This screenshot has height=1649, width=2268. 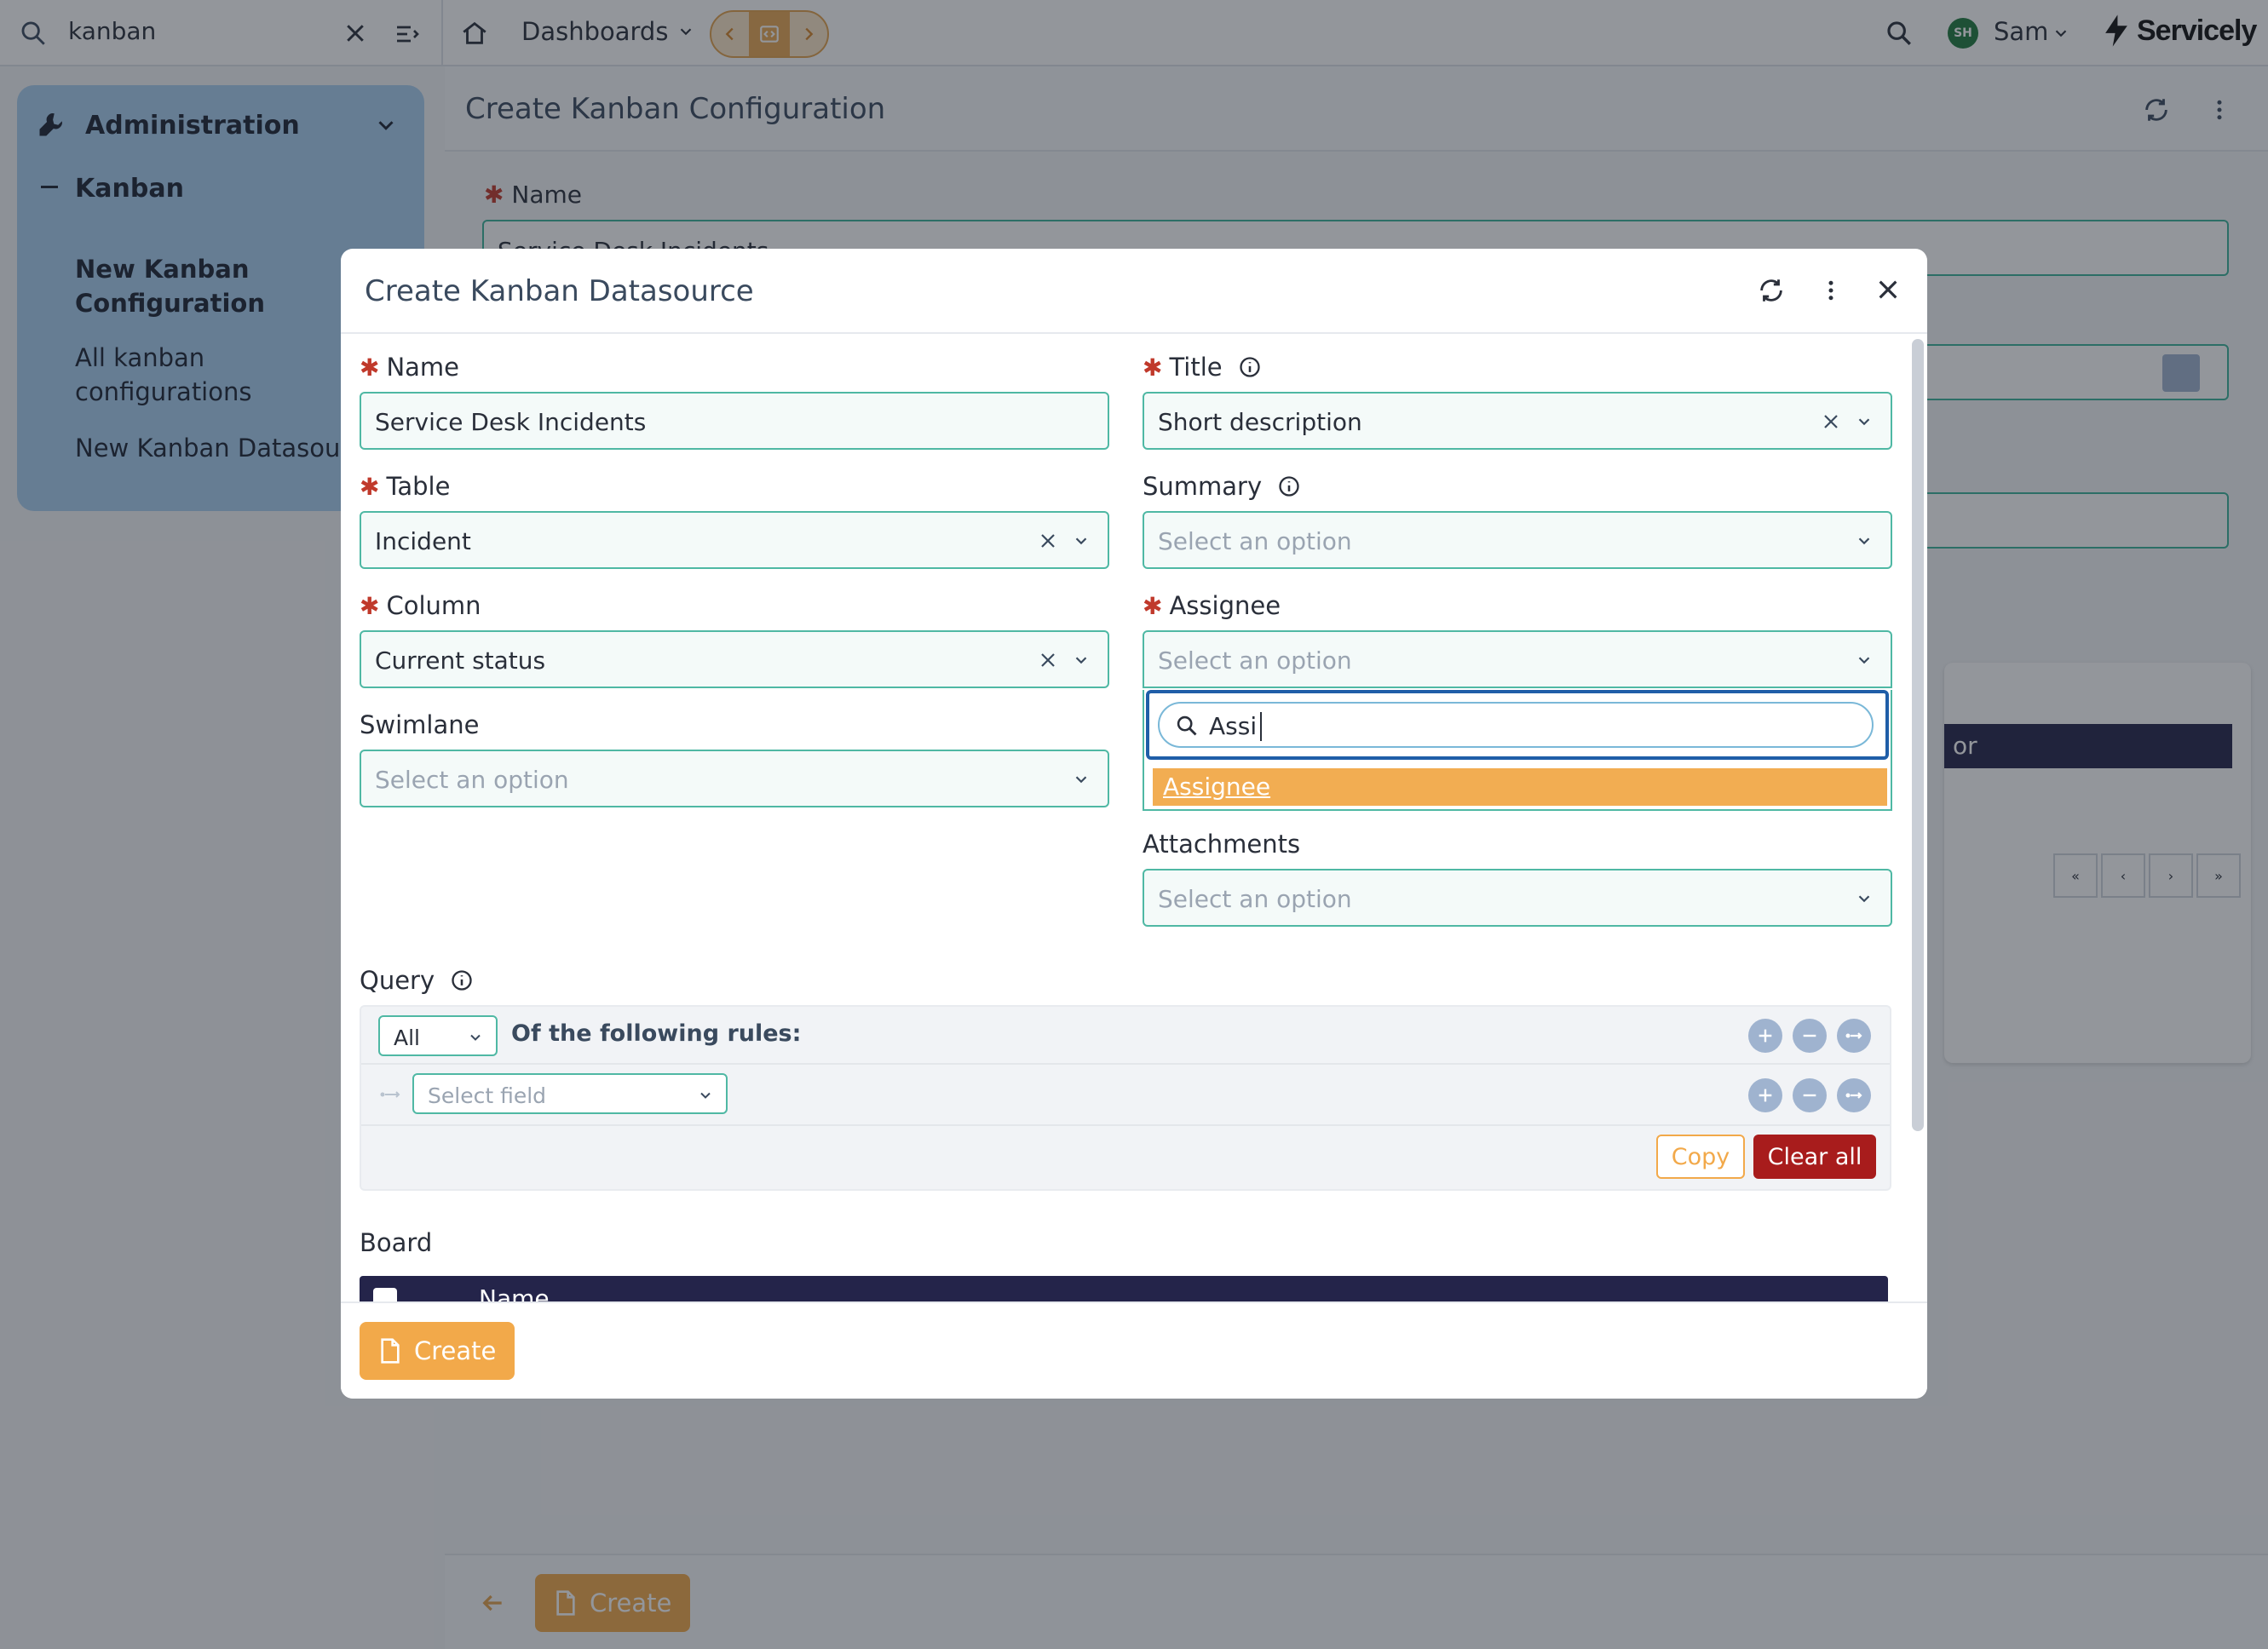 I want to click on match-select: All, so click(x=438, y=1035).